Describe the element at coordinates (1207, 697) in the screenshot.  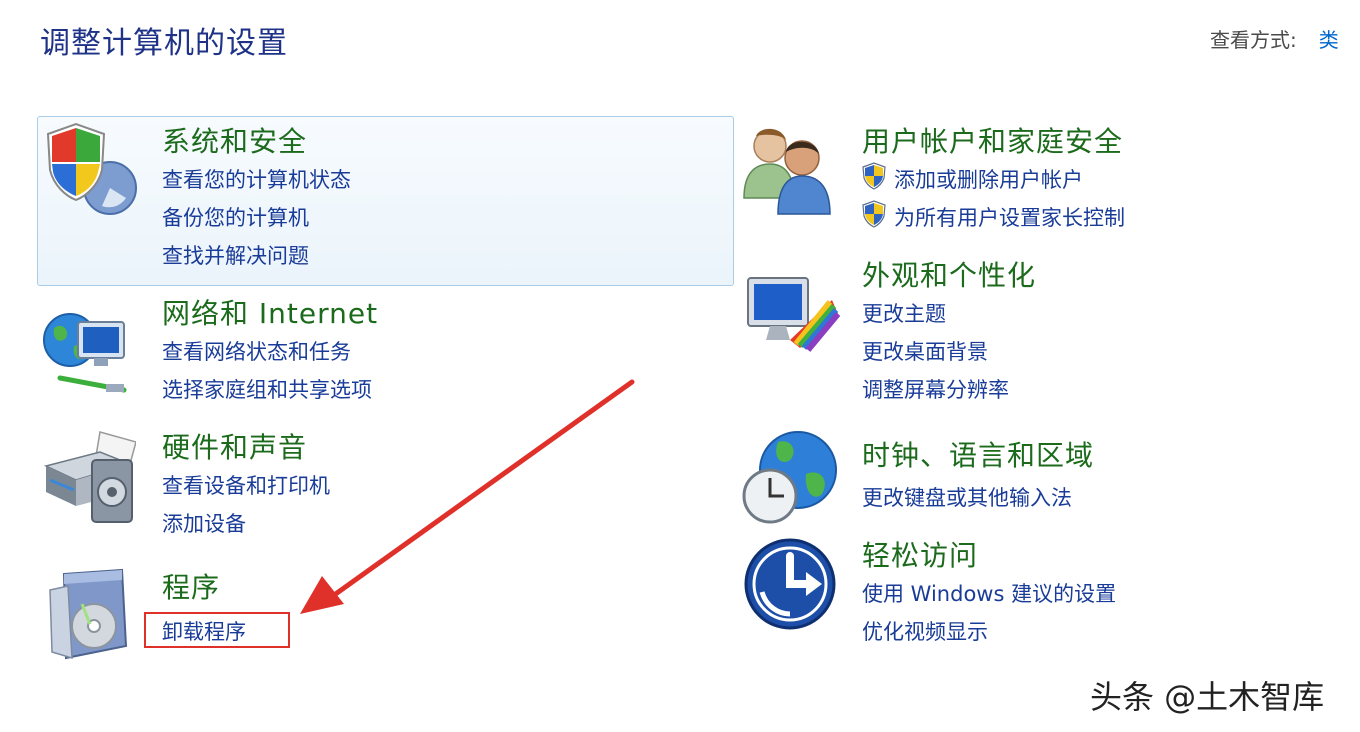
I see `watermark: 头条 @土木智库` at that location.